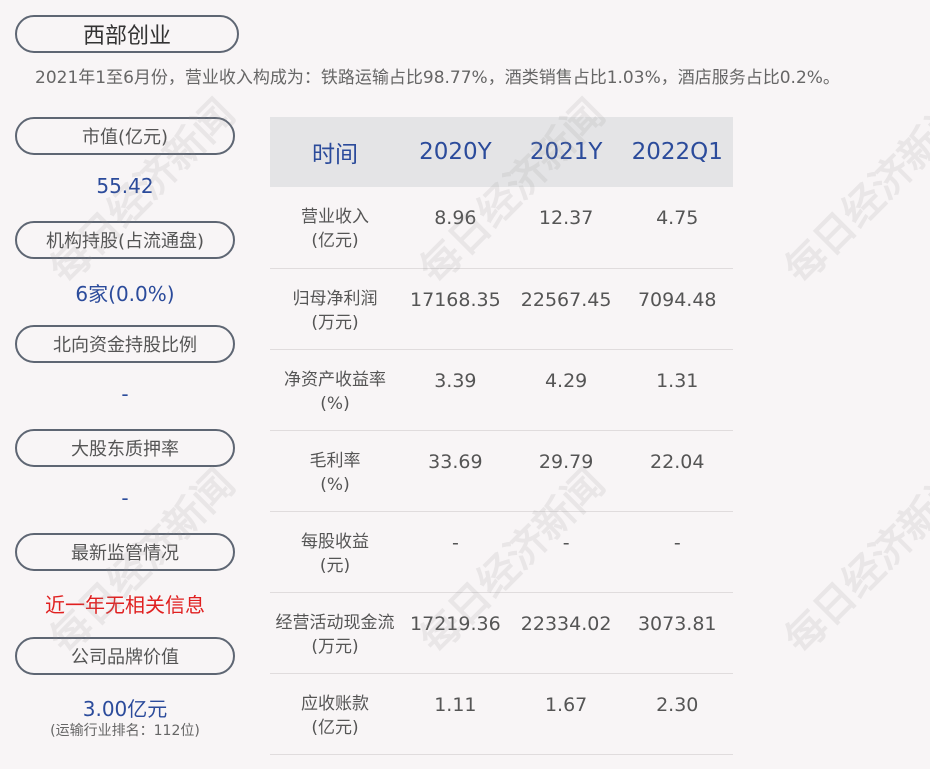 Image resolution: width=930 pixels, height=769 pixels. Describe the element at coordinates (125, 136) in the screenshot. I see `market-cap-label: 市值(亿元)` at that location.